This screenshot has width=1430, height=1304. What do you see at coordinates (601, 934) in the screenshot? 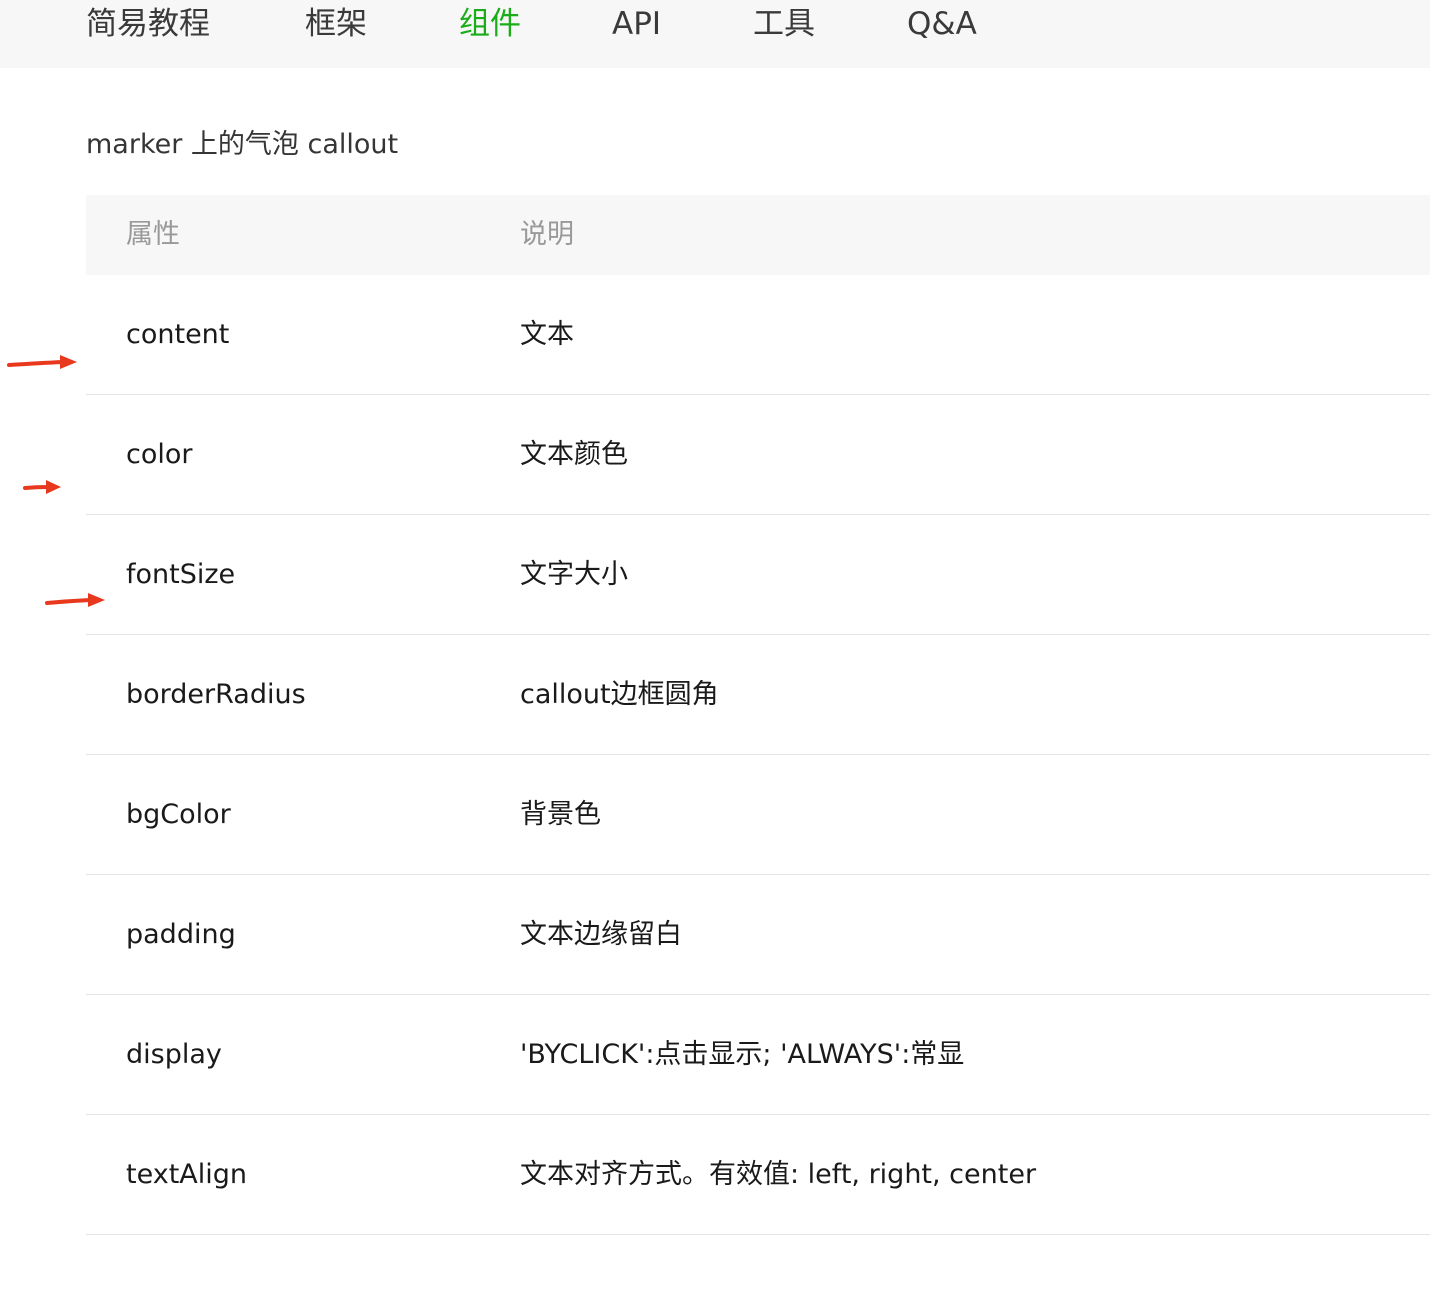
I see `property-description: 文本边缘留白` at bounding box center [601, 934].